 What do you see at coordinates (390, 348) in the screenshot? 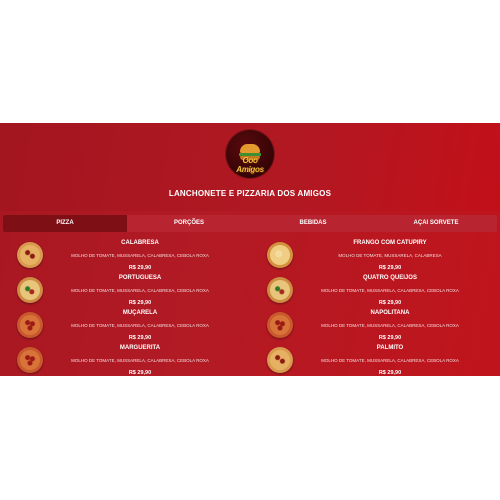
I see `item-name: PALMITO` at bounding box center [390, 348].